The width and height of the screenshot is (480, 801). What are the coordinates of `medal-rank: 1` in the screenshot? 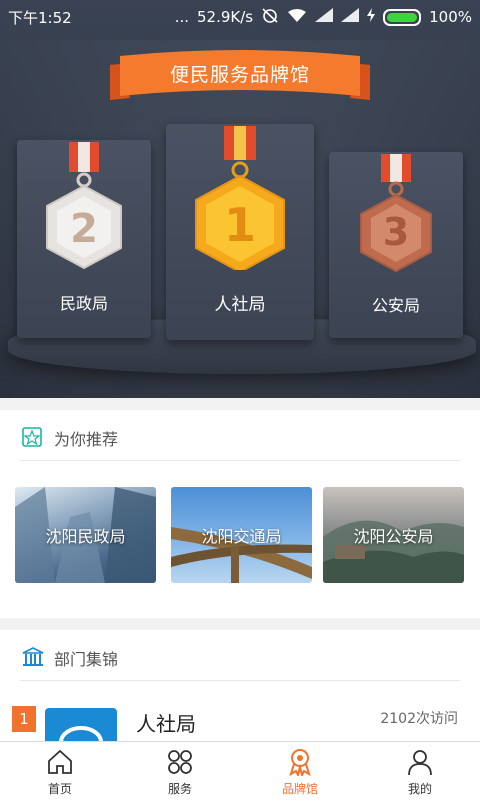 It's located at (239, 225).